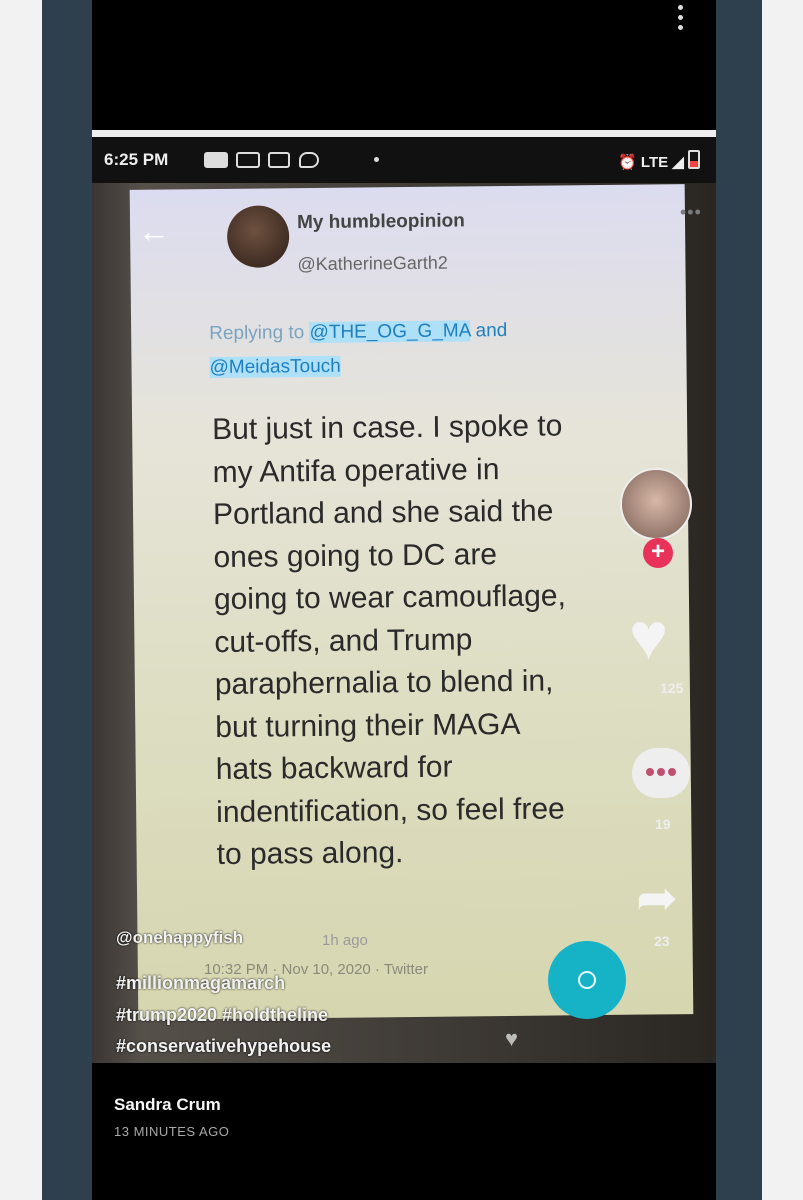 The height and width of the screenshot is (1200, 803). I want to click on follow-plus-icon: +, so click(658, 553).